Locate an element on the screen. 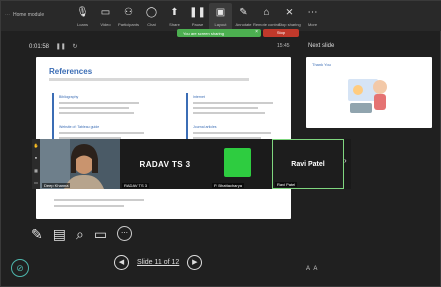  layout-icon: ▣ is located at coordinates (220, 12).